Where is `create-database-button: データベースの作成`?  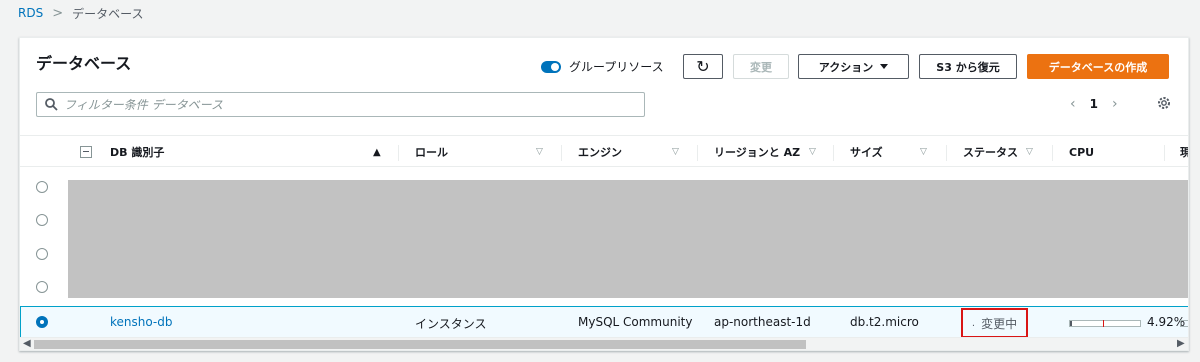 create-database-button: データベースの作成 is located at coordinates (1098, 66).